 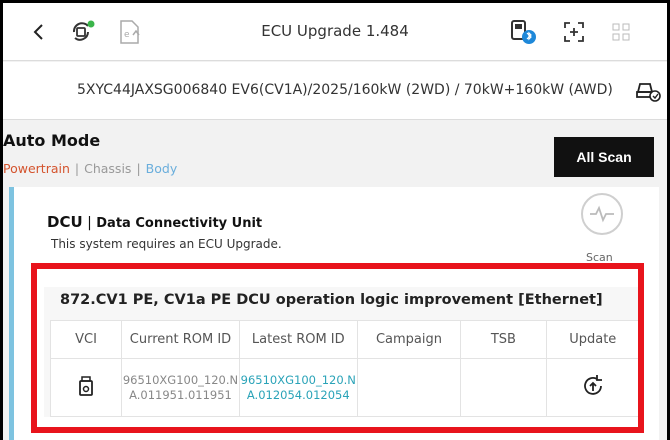 What do you see at coordinates (574, 32) in the screenshot?
I see `screen-capture-icon` at bounding box center [574, 32].